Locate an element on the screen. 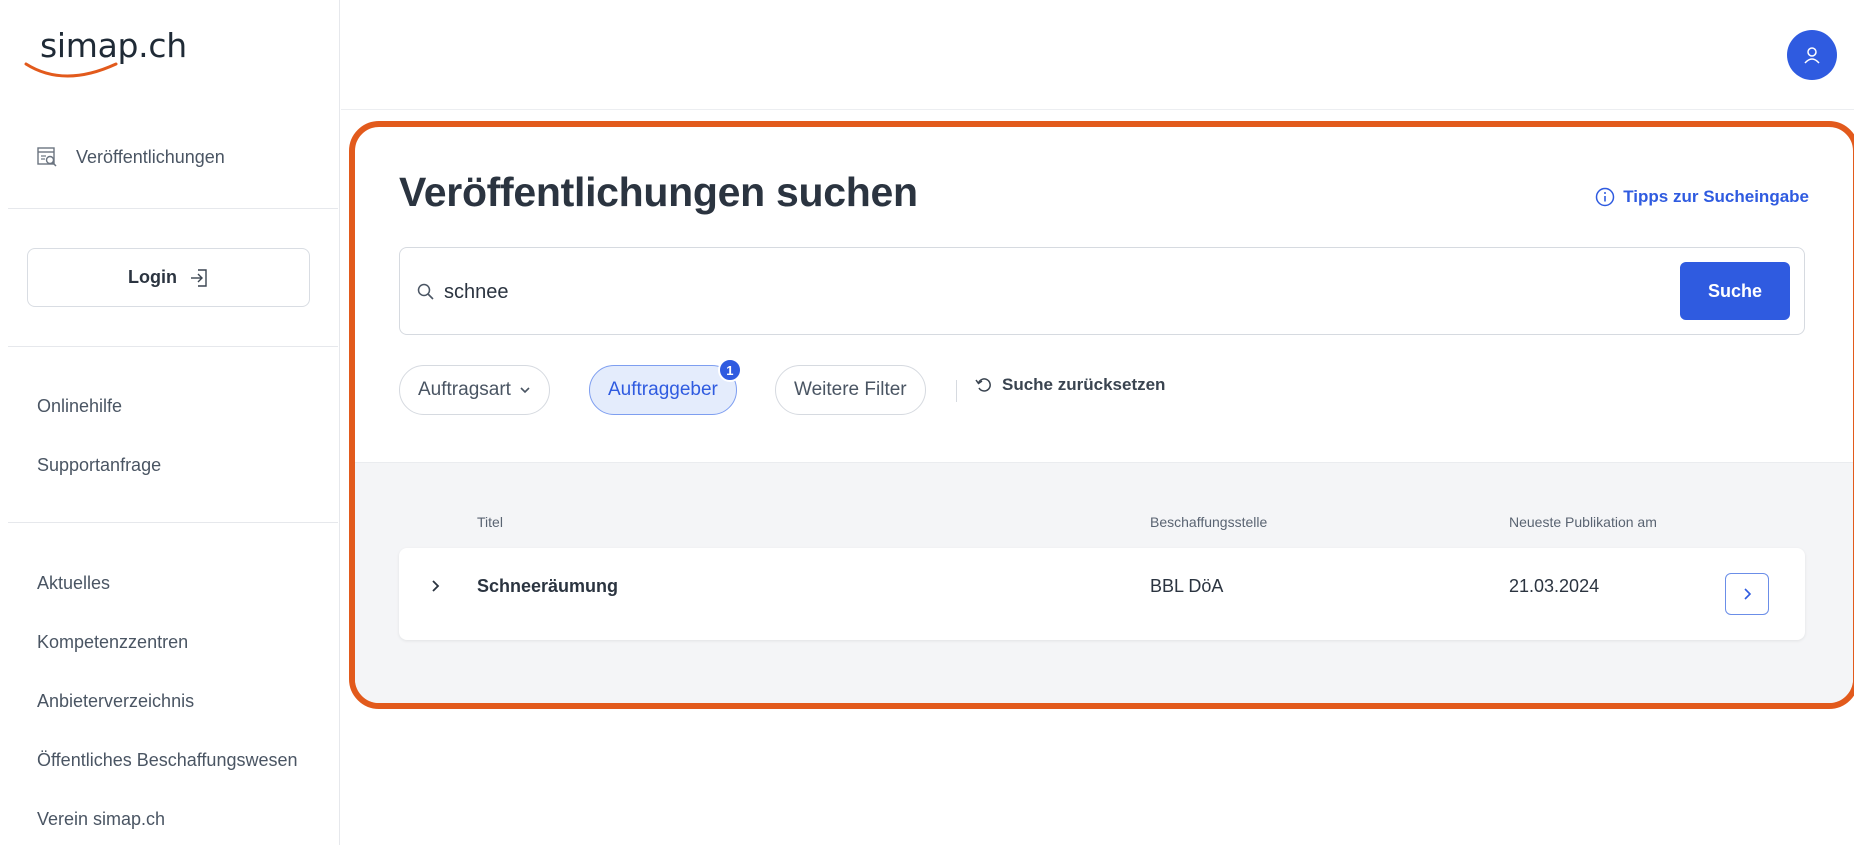 This screenshot has width=1854, height=845. filter-label: Auftraggeber is located at coordinates (663, 389).